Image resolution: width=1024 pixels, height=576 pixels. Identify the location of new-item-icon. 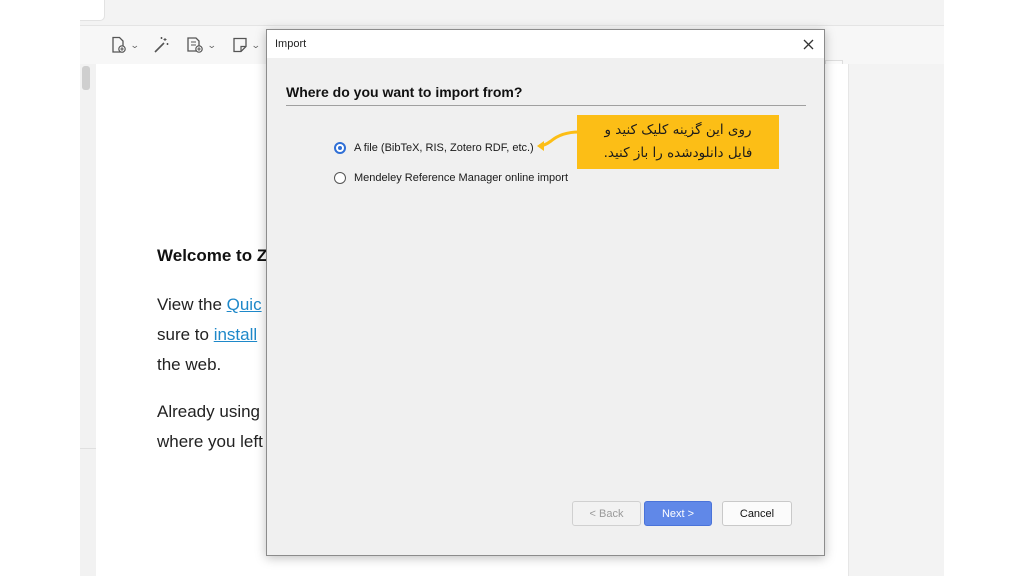
(119, 44).